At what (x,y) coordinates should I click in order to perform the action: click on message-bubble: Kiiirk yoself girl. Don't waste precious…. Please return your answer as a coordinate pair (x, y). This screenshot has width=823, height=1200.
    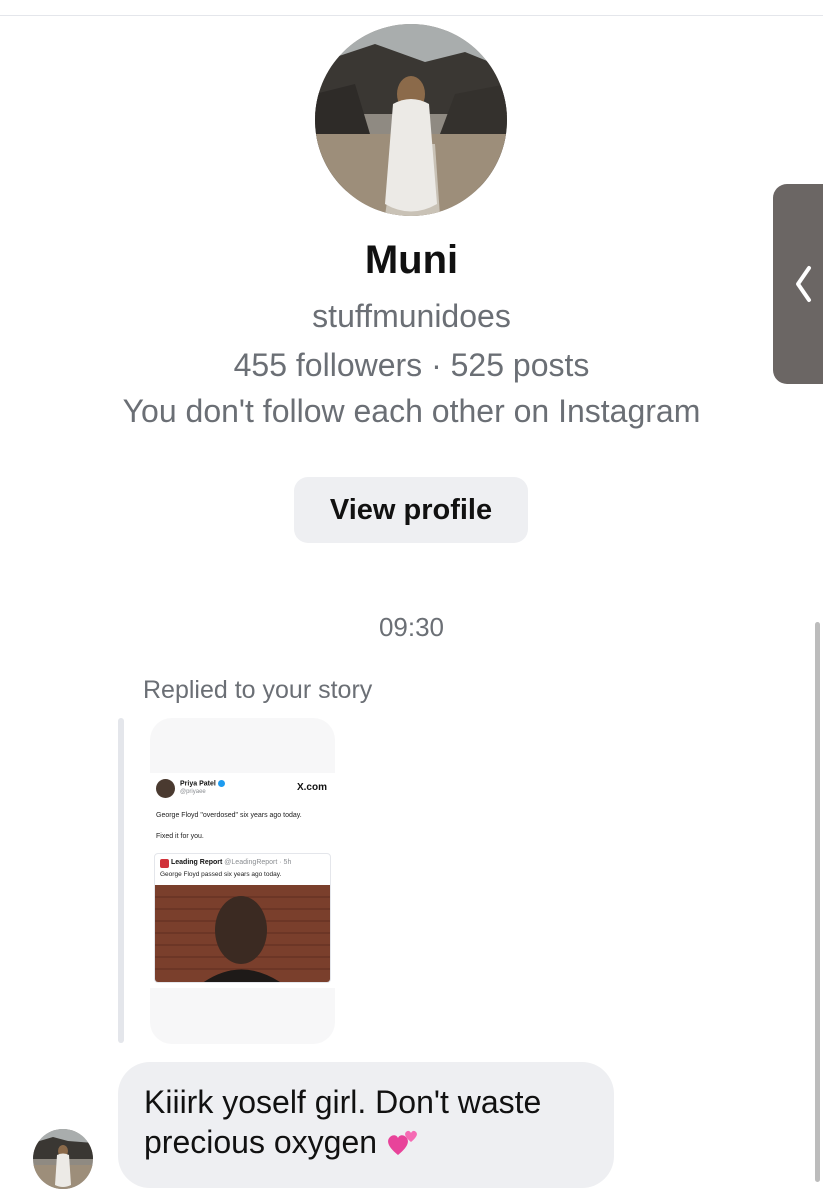
    Looking at the image, I should click on (366, 1125).